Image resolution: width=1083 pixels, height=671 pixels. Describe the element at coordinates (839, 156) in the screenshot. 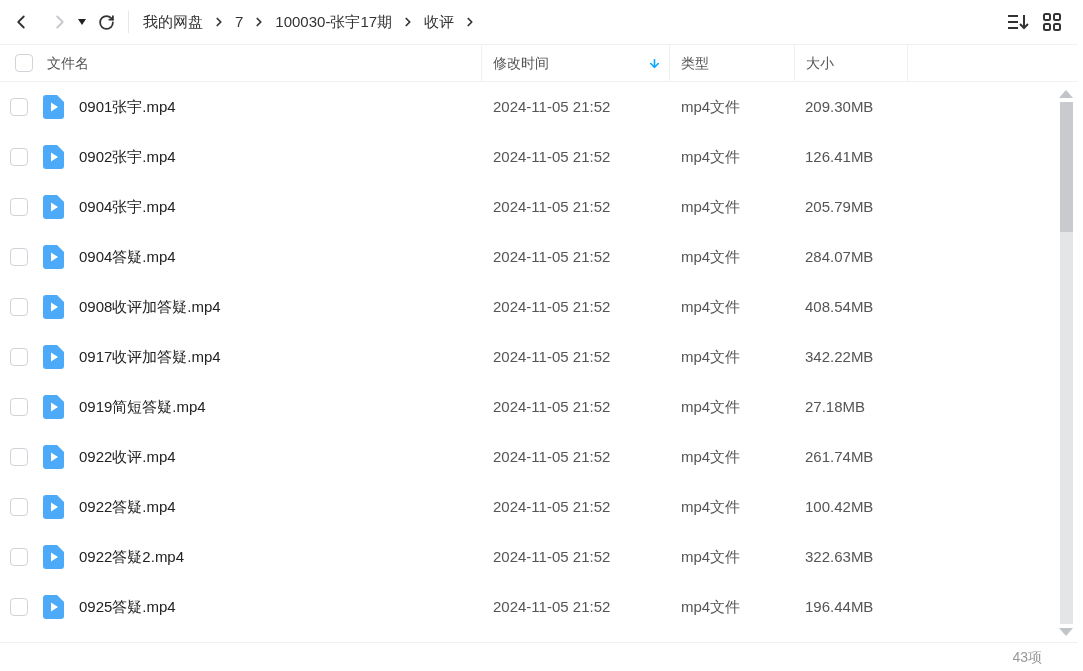

I see `file-size: 126.41MB` at that location.